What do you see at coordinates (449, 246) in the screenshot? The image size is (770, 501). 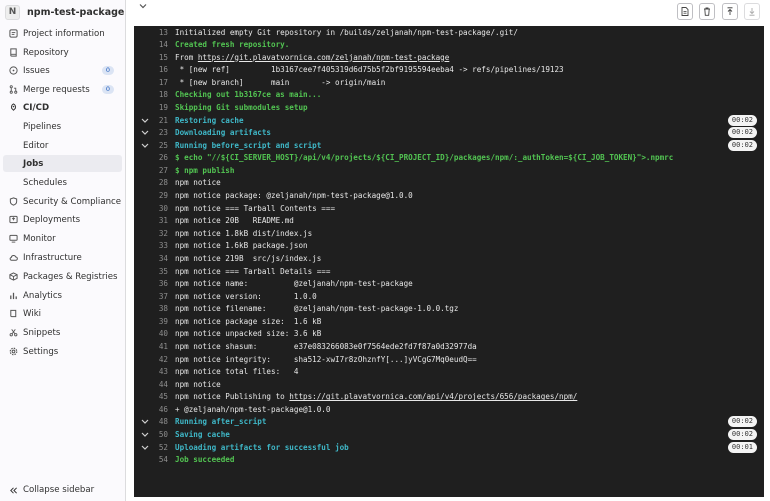 I see `log-line: 33 npm notice 1.6kB package.json` at bounding box center [449, 246].